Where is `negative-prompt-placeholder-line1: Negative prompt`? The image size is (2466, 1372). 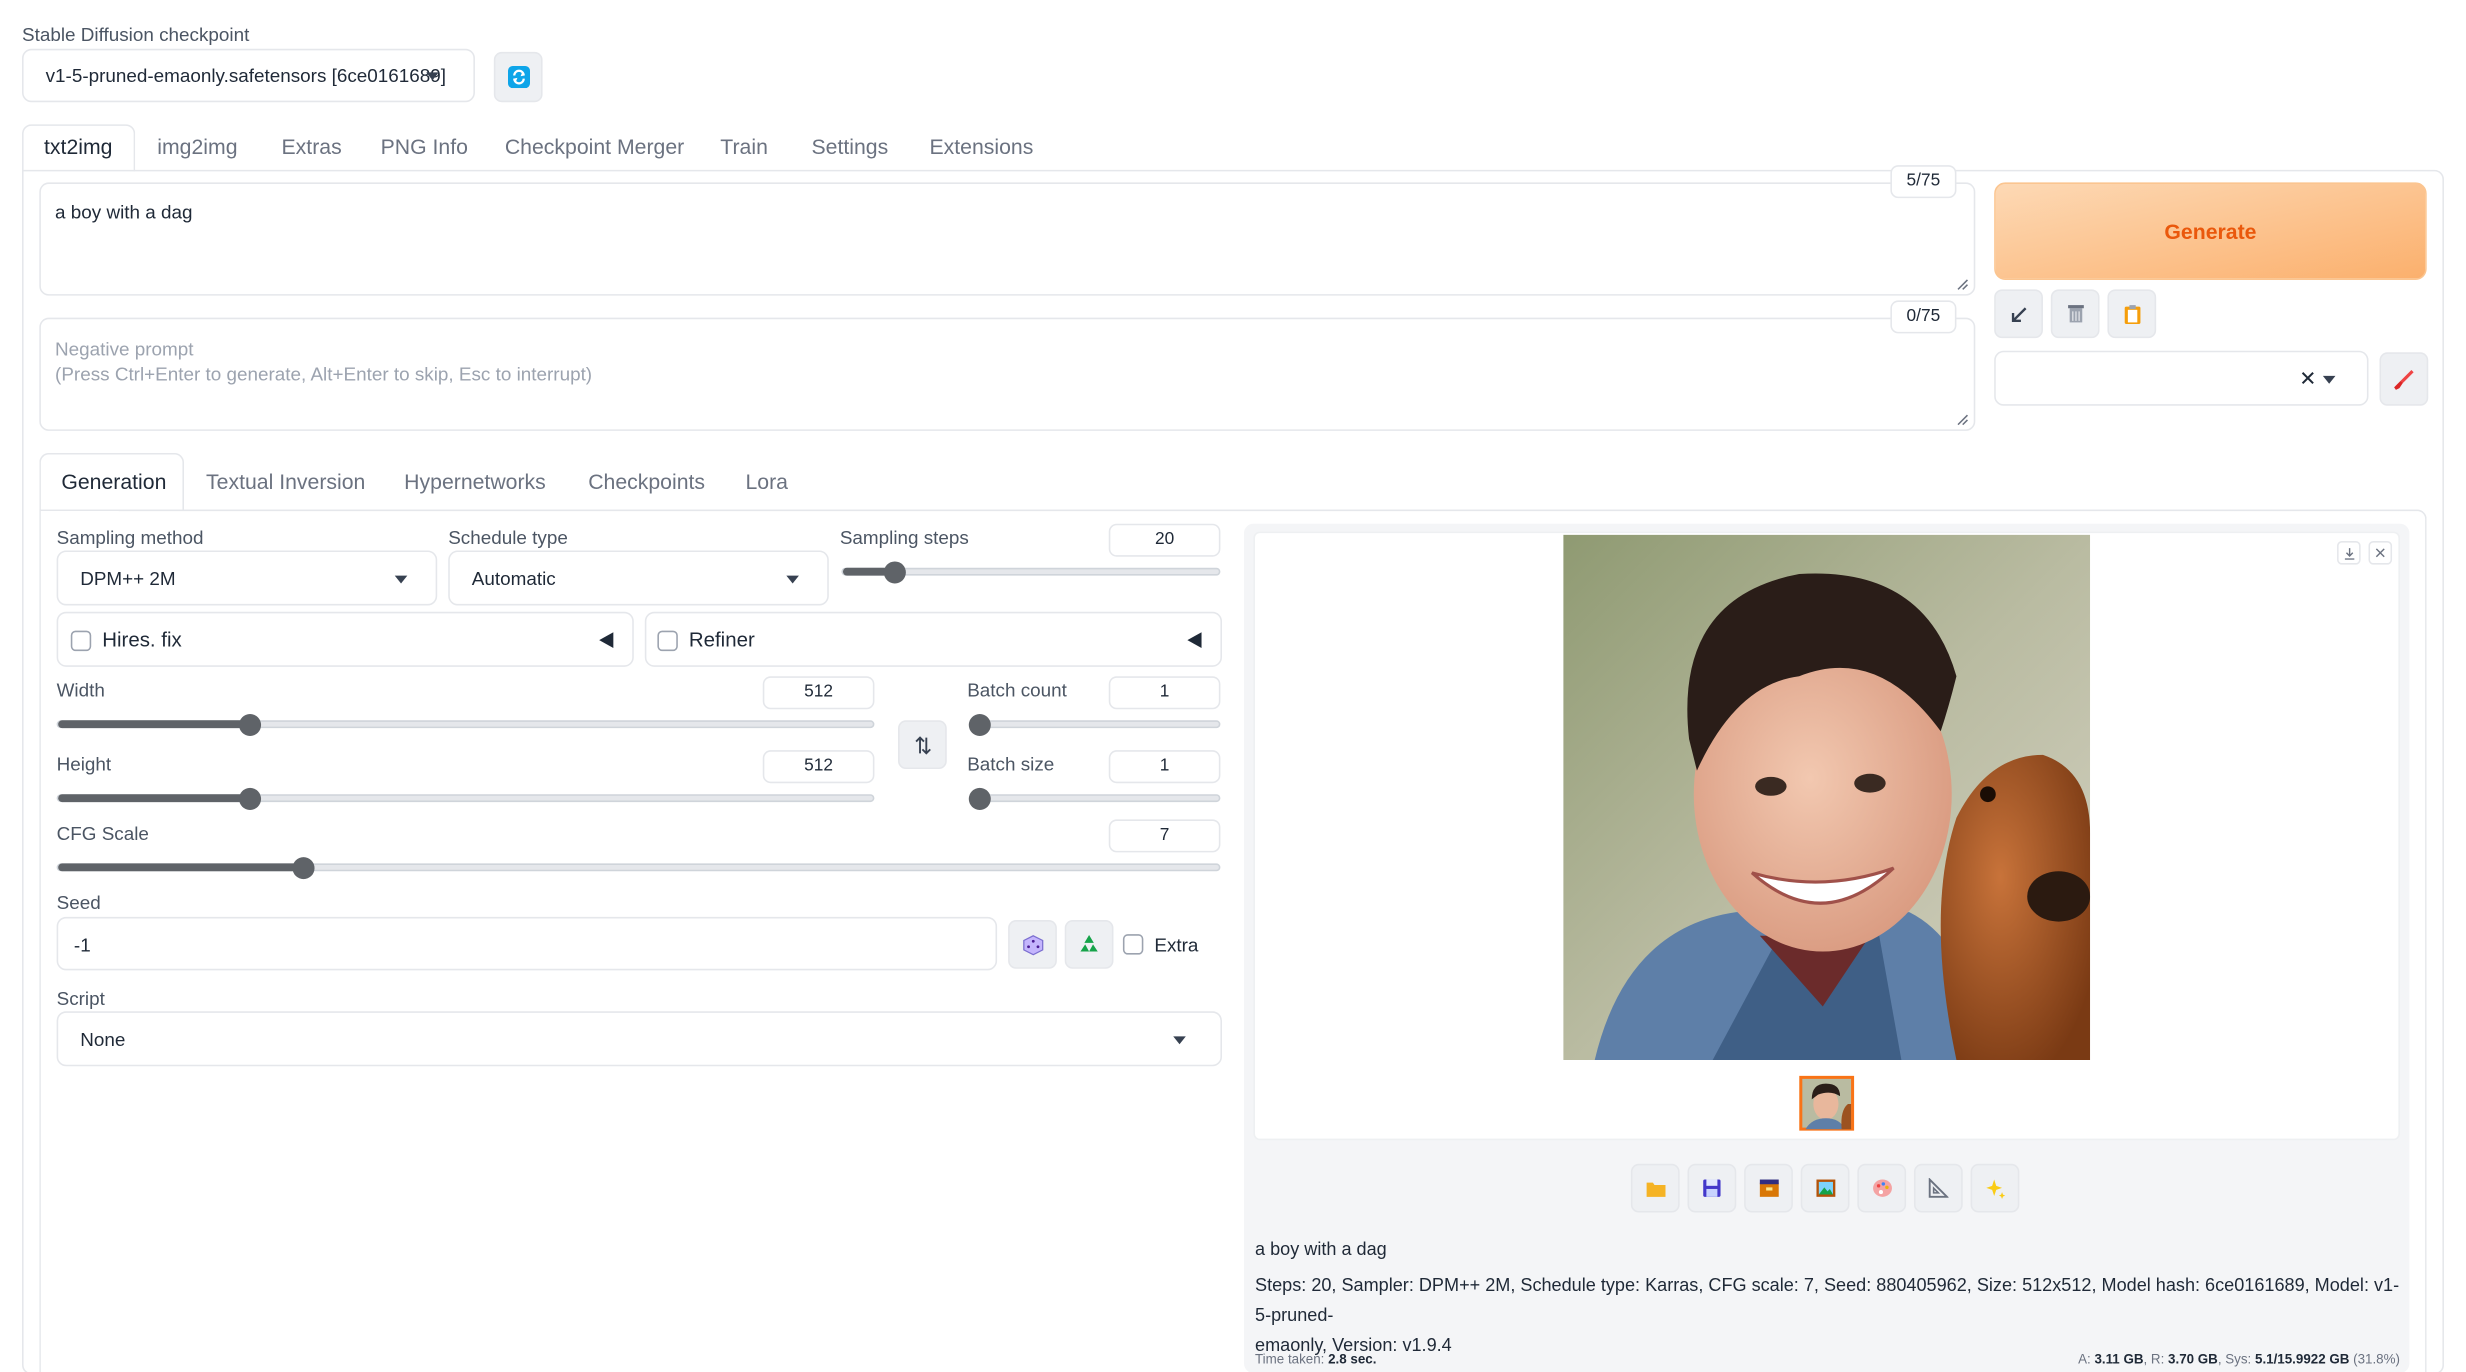
negative-prompt-placeholder-line1: Negative prompt is located at coordinates (124, 349).